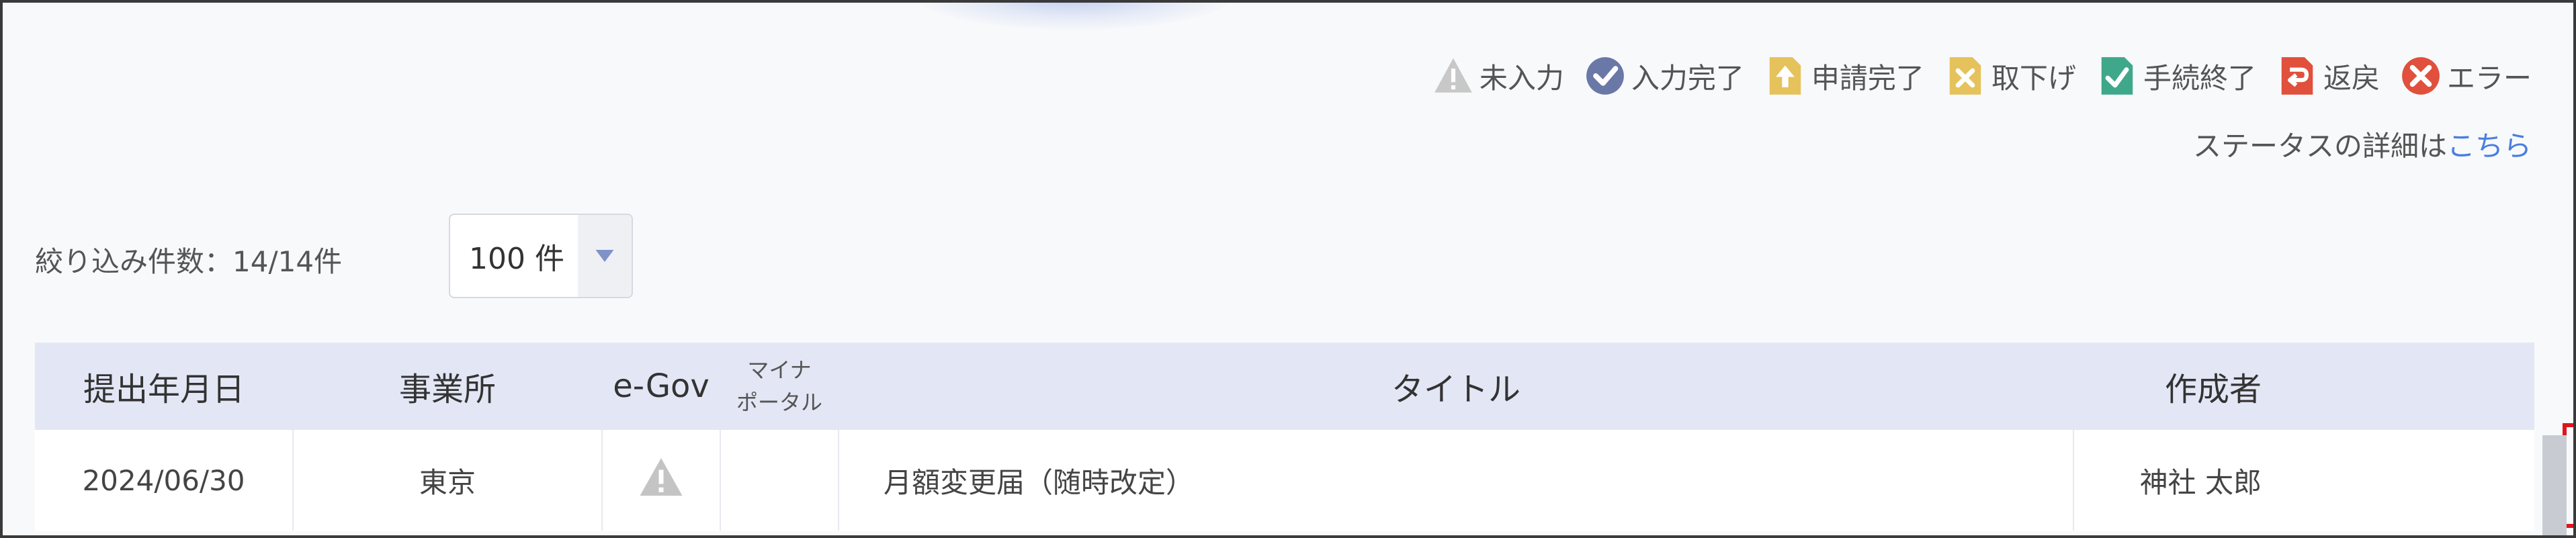  What do you see at coordinates (2167, 480) in the screenshot?
I see `cell-author: 神社 太郎` at bounding box center [2167, 480].